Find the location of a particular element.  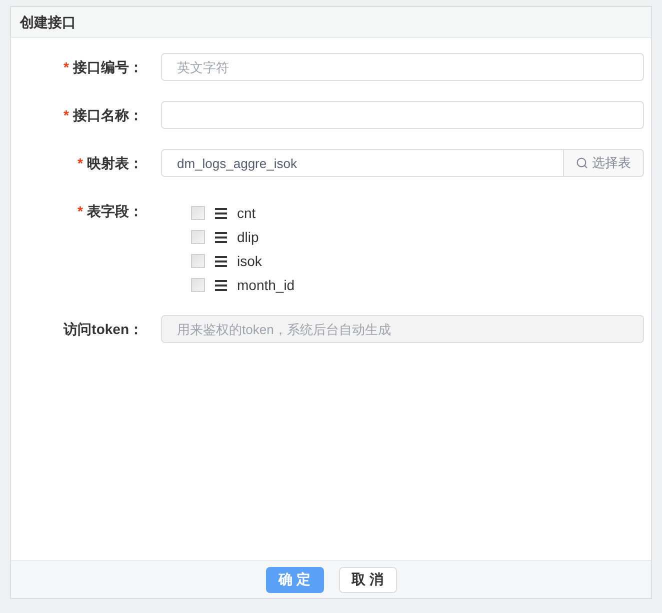

field-label: 表字段： is located at coordinates (115, 211).